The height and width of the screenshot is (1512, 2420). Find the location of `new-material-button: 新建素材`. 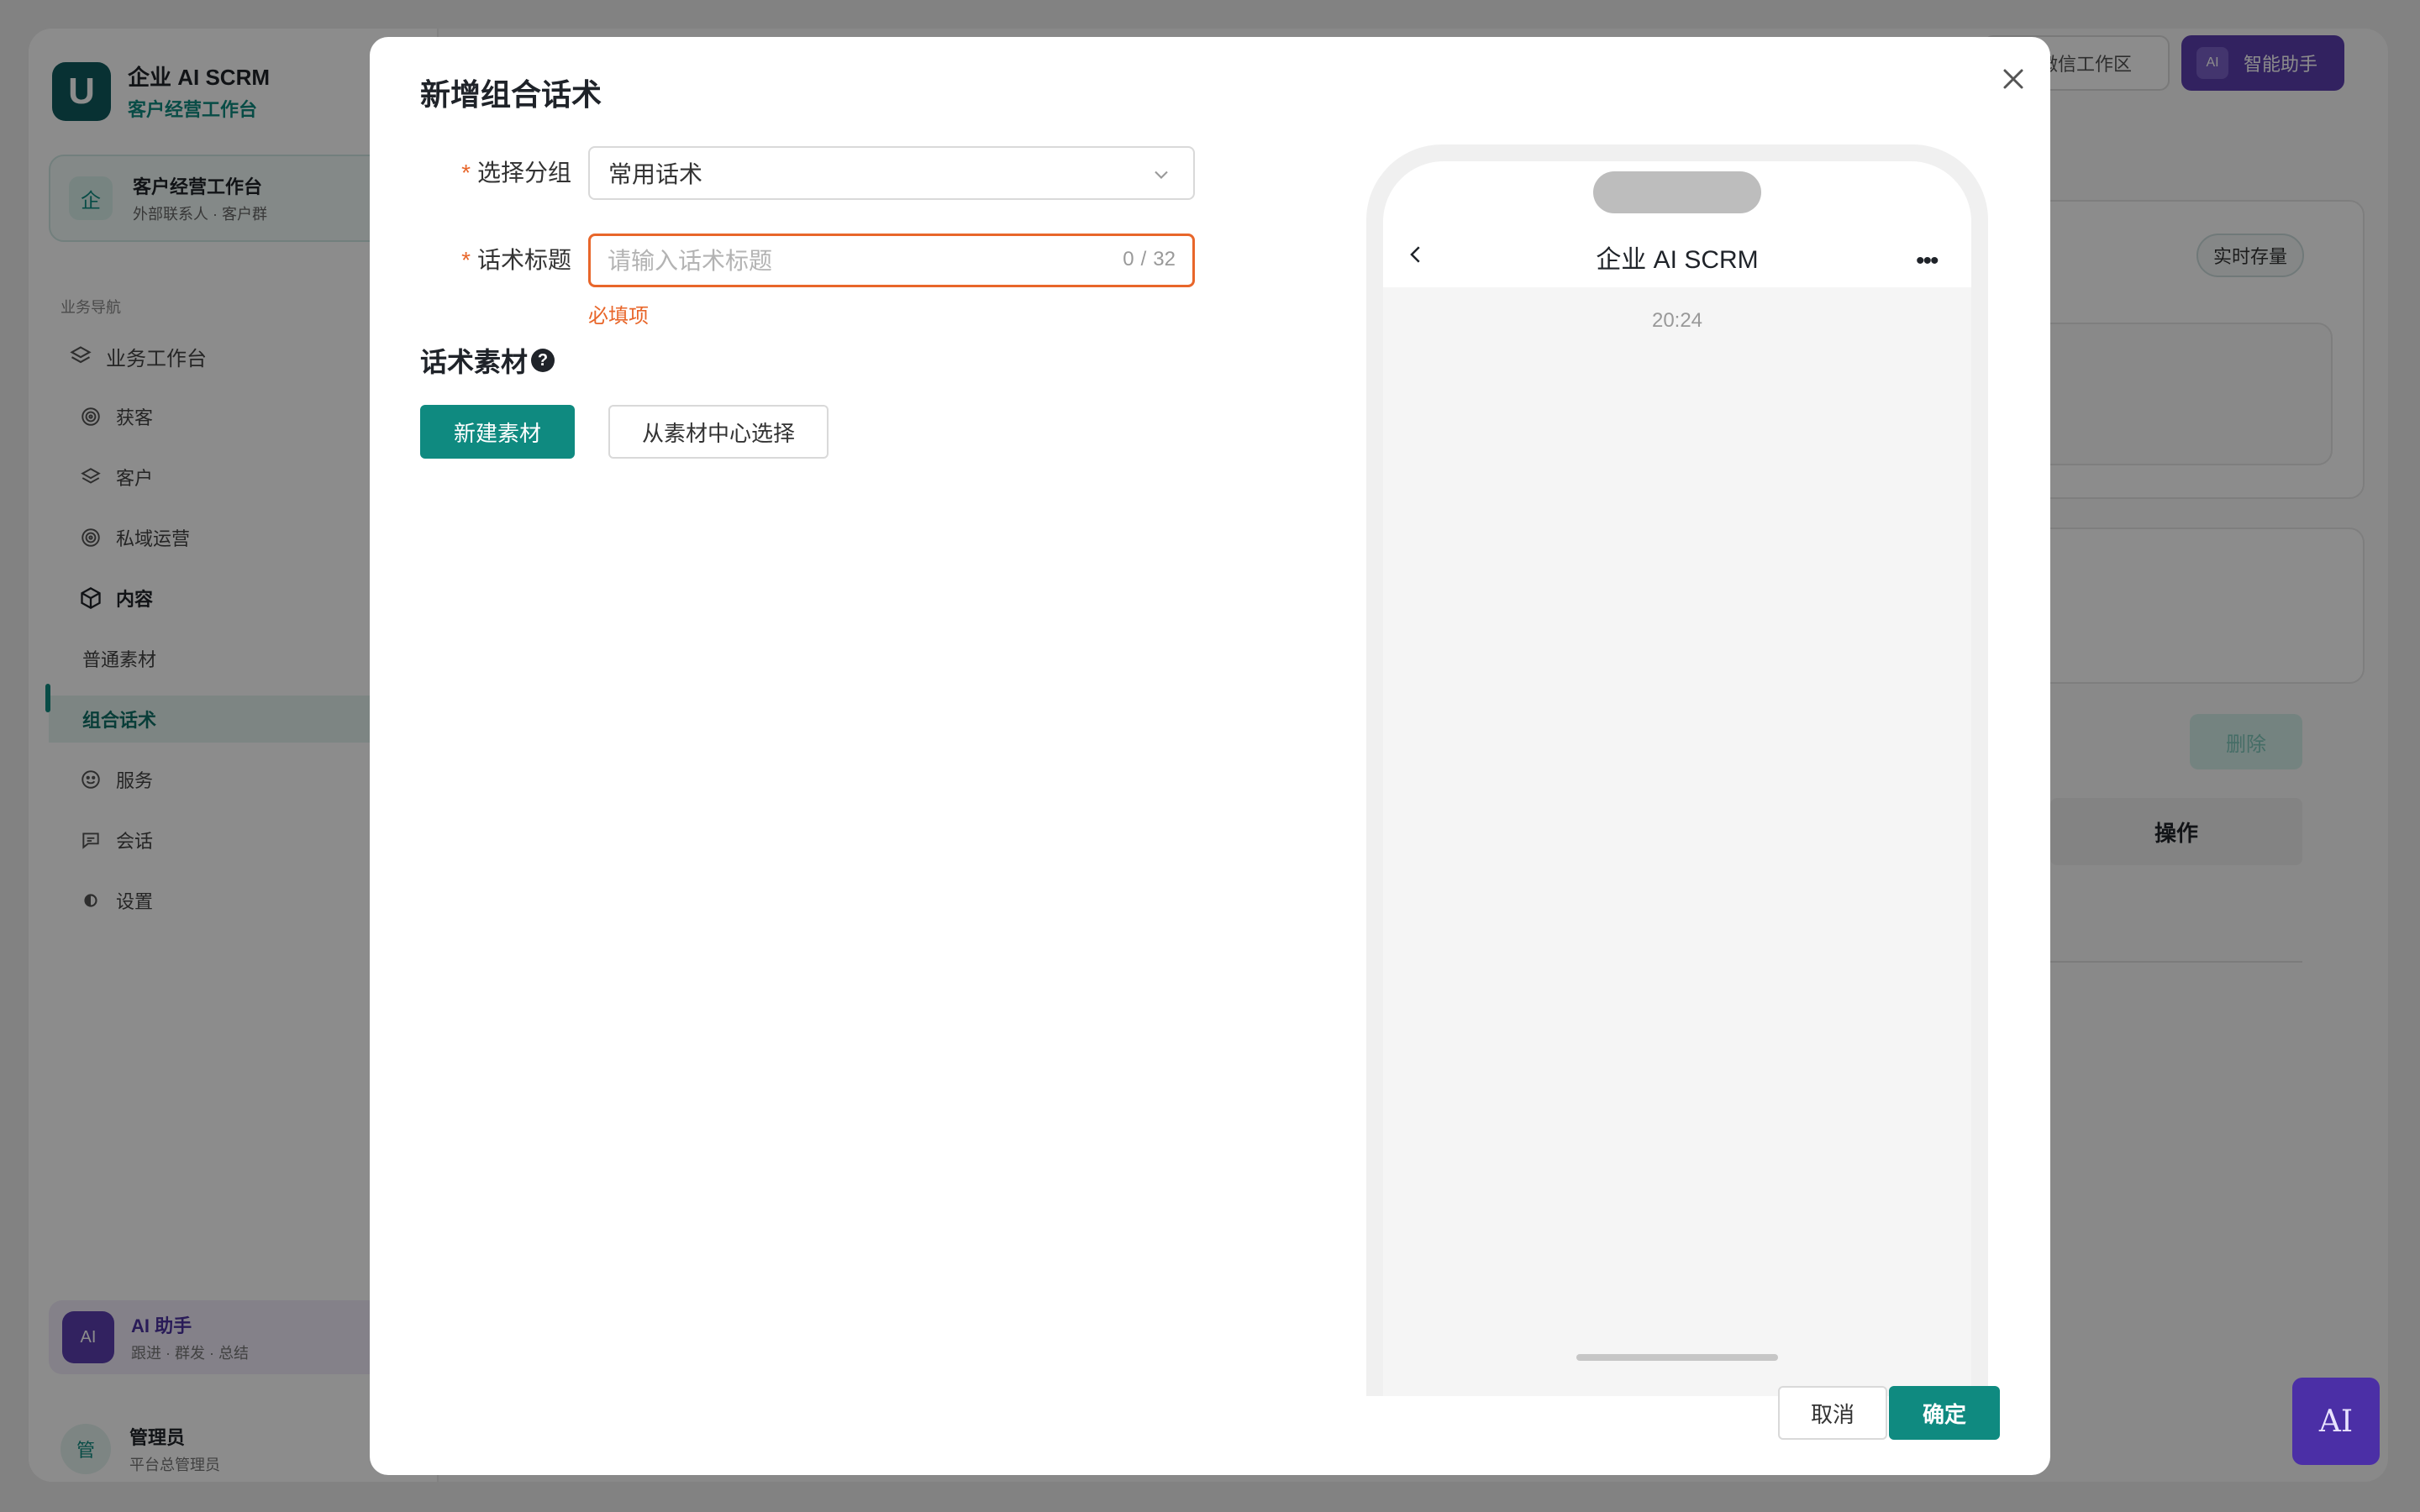

new-material-button: 新建素材 is located at coordinates (497, 432).